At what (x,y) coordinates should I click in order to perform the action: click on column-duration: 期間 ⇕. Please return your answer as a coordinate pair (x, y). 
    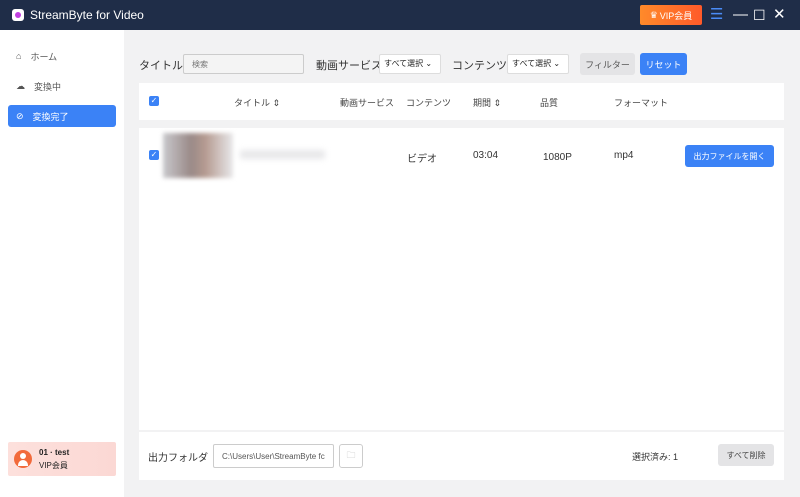
    Looking at the image, I should click on (487, 102).